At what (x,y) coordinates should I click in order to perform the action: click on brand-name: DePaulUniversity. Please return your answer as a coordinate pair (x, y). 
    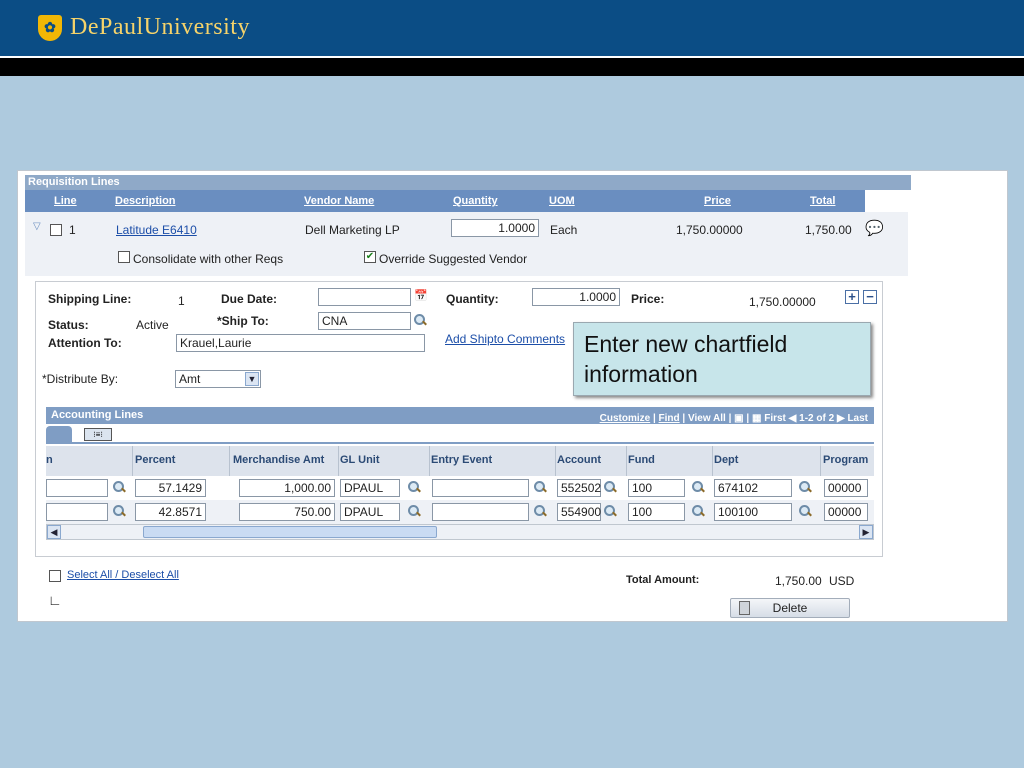
    Looking at the image, I should click on (160, 27).